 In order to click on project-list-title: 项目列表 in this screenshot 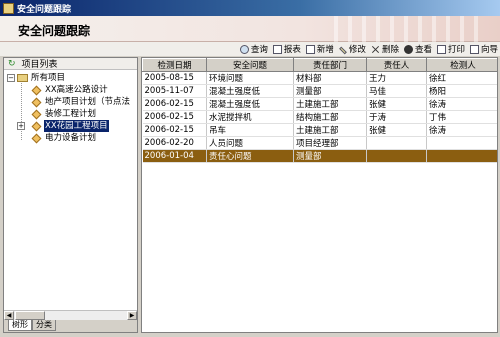, I will do `click(39, 65)`.